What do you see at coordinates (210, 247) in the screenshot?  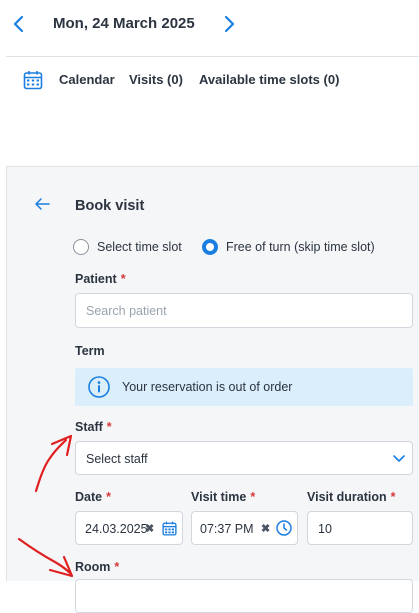 I see `radio-circle-selected` at bounding box center [210, 247].